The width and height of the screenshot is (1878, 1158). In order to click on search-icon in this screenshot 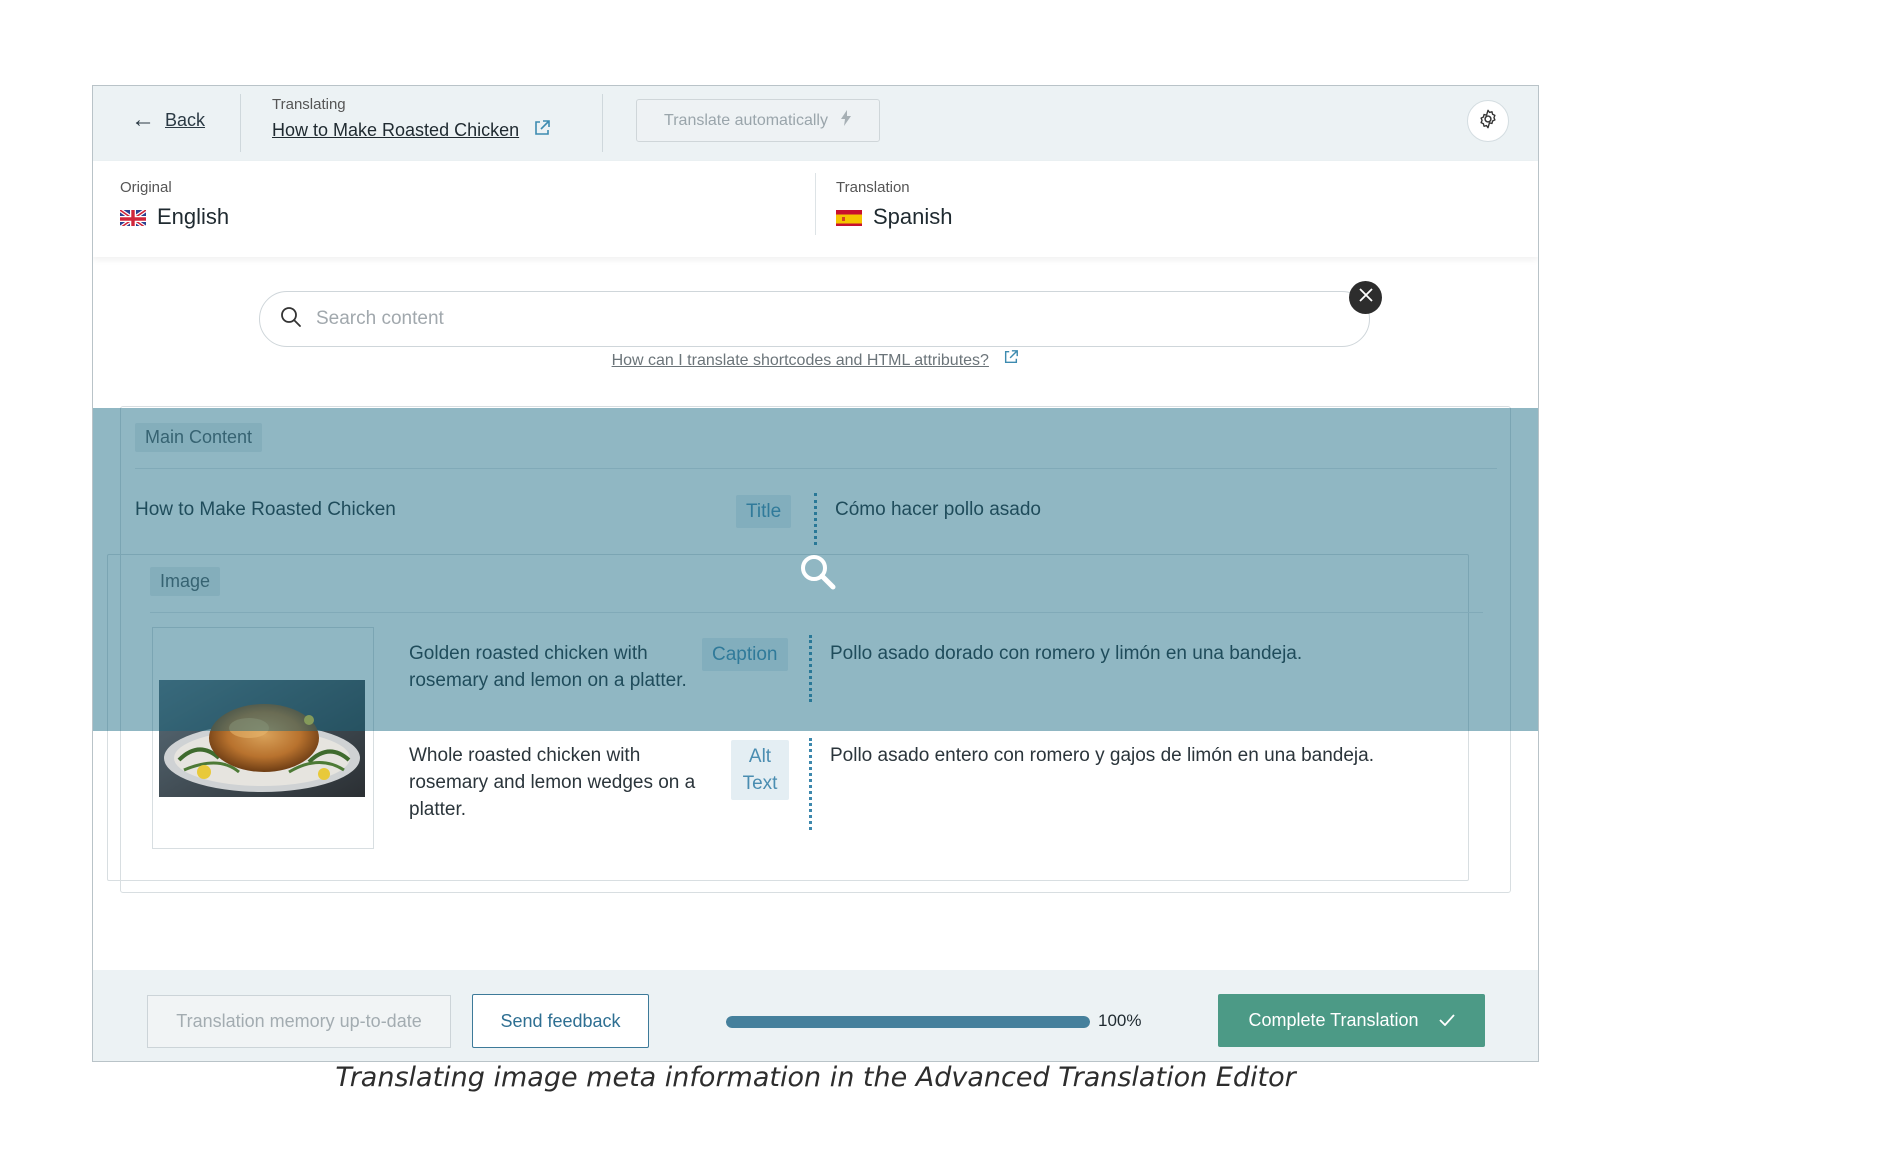, I will do `click(291, 319)`.